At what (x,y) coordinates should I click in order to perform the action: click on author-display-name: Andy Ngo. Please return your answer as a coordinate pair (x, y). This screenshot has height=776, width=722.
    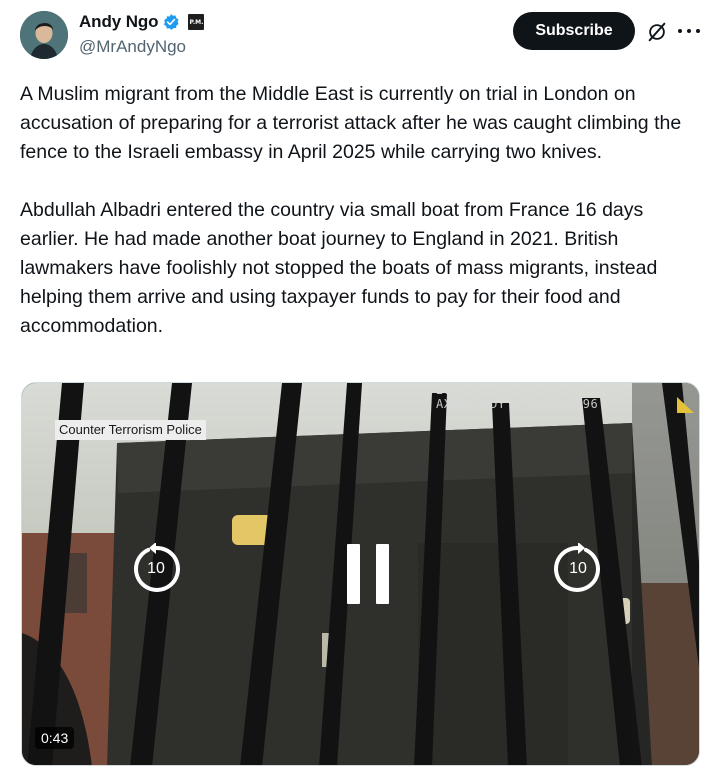
    Looking at the image, I should click on (119, 22).